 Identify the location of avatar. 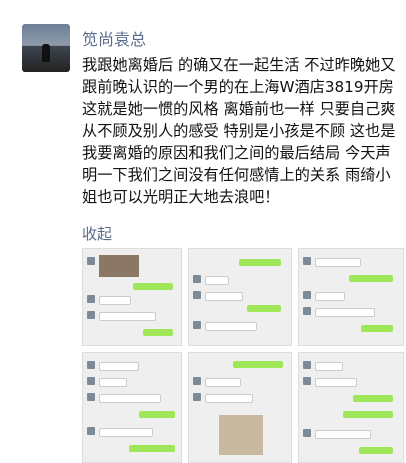
(46, 48).